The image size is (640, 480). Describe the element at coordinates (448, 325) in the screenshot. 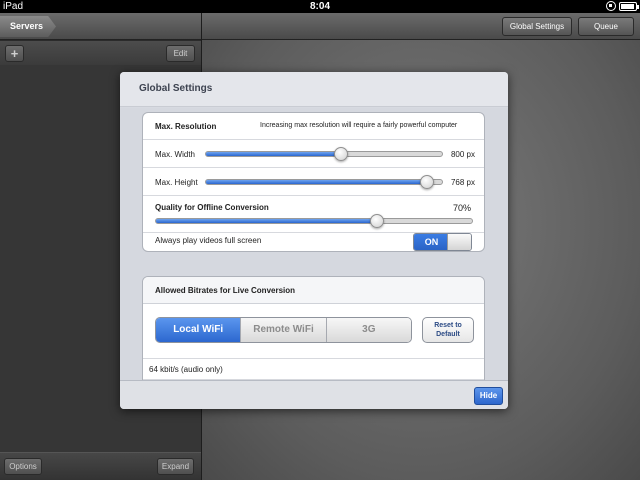

I see `reset-line-1: Reset to` at that location.